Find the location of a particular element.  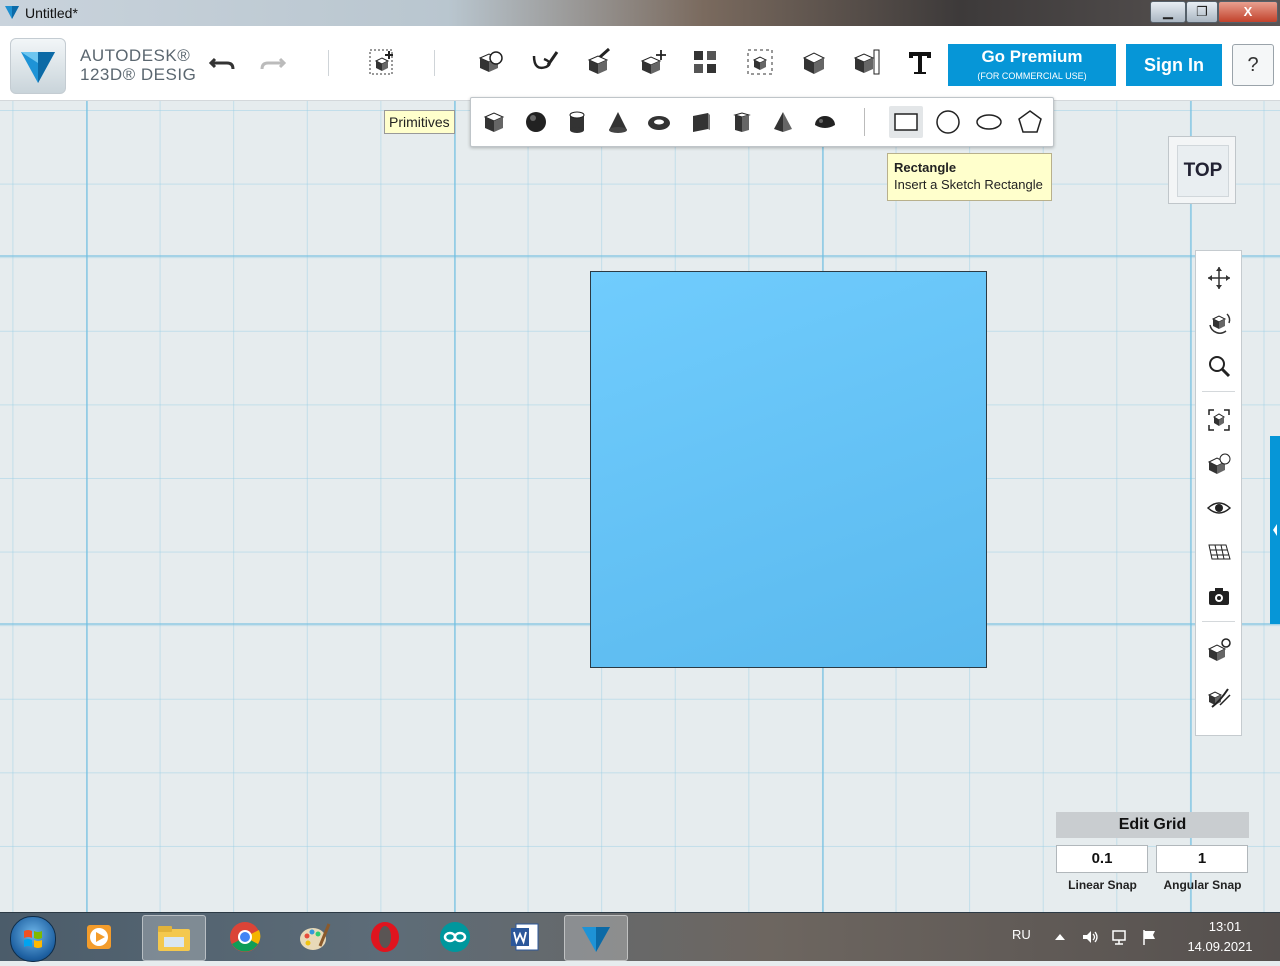

snap-icon is located at coordinates (1218, 697).